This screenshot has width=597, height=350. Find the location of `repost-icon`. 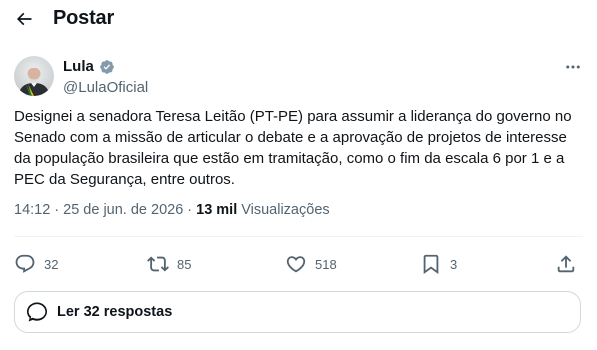

repost-icon is located at coordinates (158, 264).